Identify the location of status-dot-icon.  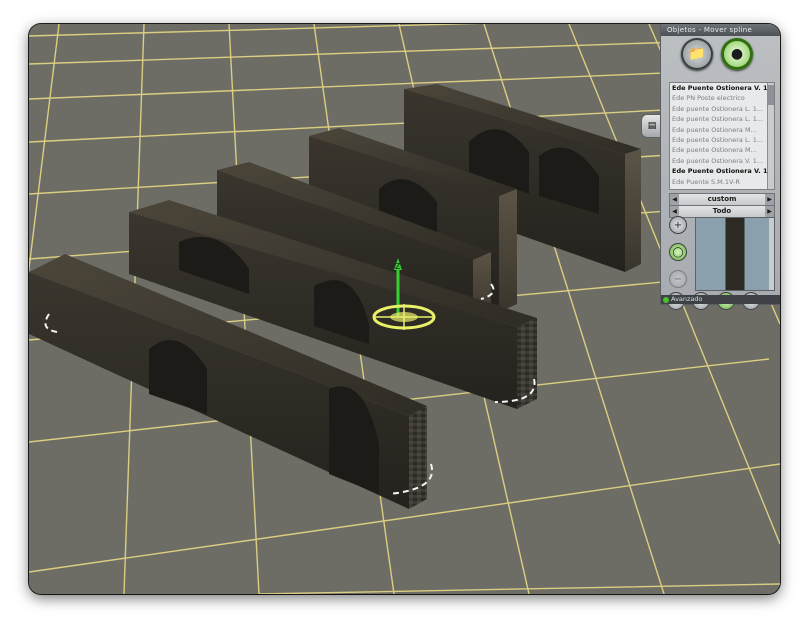
(666, 299).